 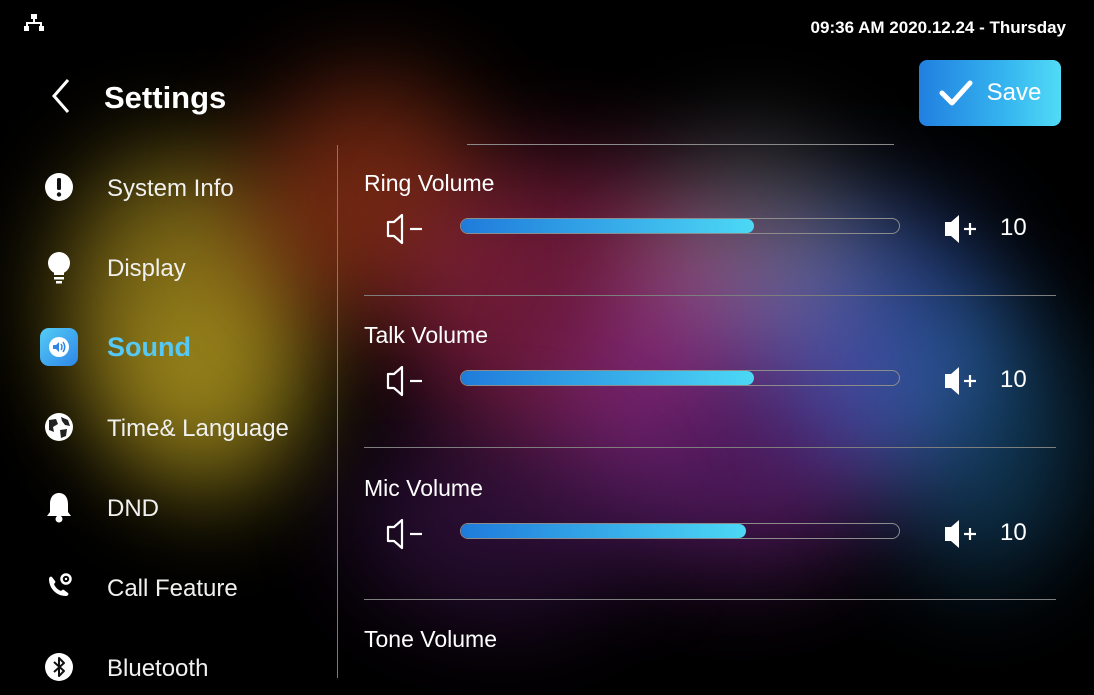 What do you see at coordinates (59, 267) in the screenshot?
I see `lightbulb-icon` at bounding box center [59, 267].